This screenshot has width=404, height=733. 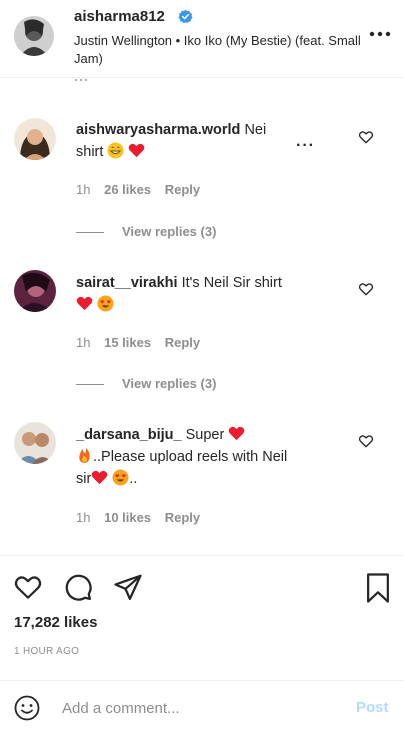 I want to click on comment-text-tail: .., so click(x=133, y=479).